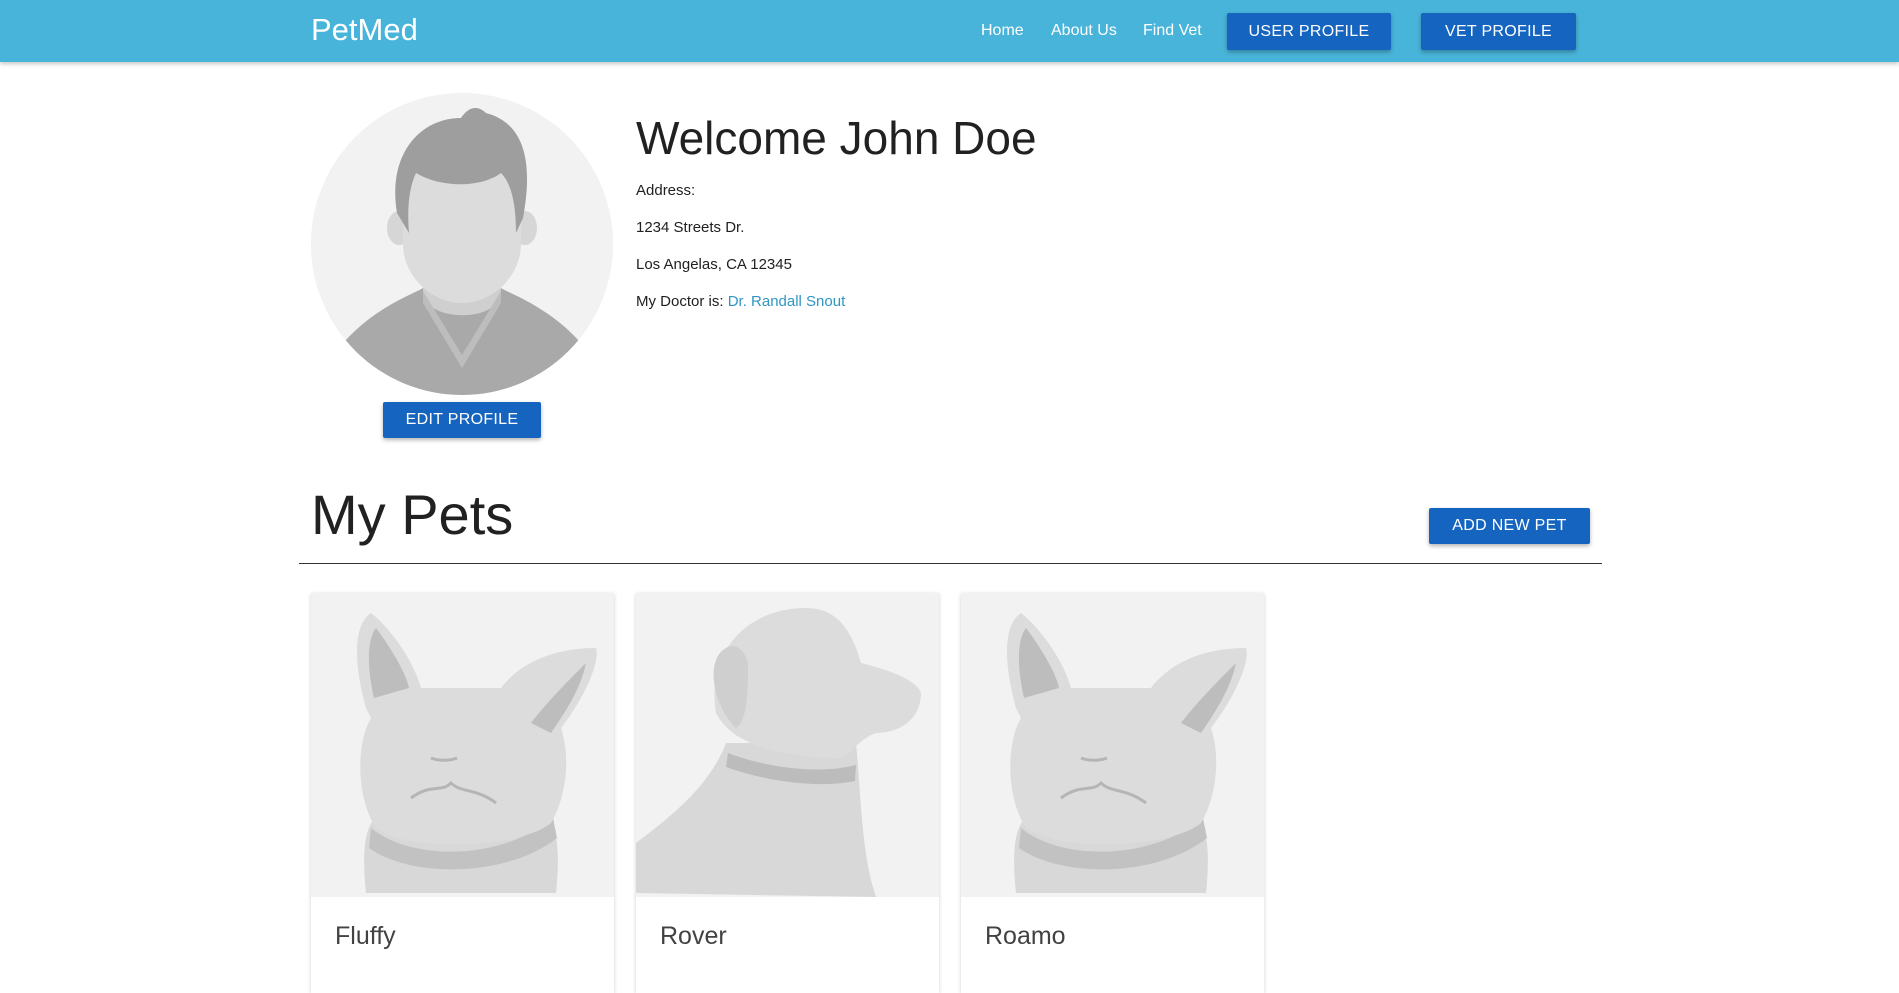 Image resolution: width=1899 pixels, height=993 pixels. Describe the element at coordinates (462, 244) in the screenshot. I see `user-avatar-icon` at that location.